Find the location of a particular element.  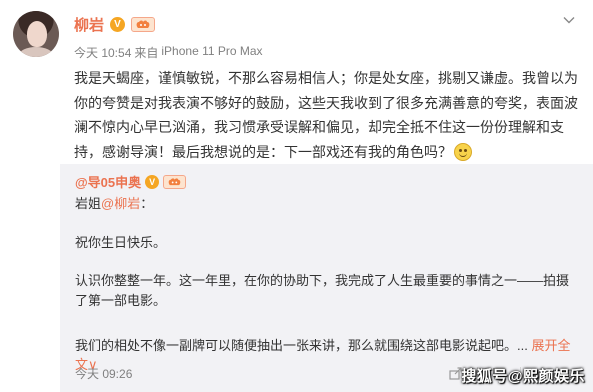

repost-paragraph-1: 祝你生日快乐。 is located at coordinates (121, 242).